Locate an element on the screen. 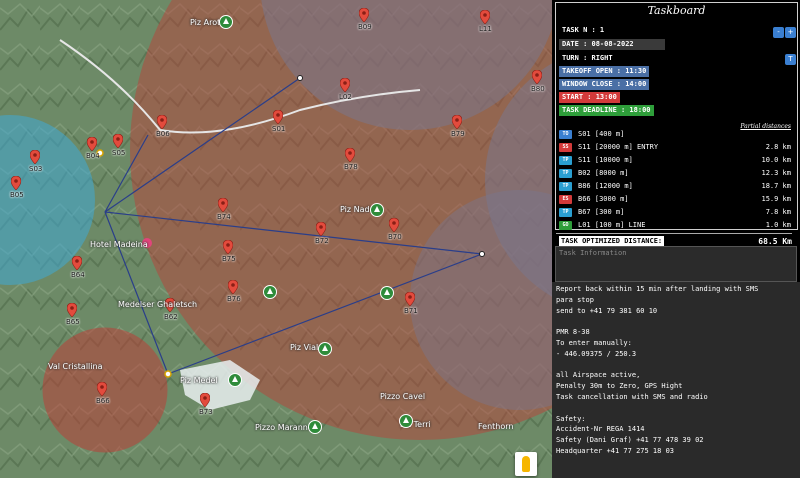 The image size is (800, 478). map-pin-label: B72 is located at coordinates (322, 241).